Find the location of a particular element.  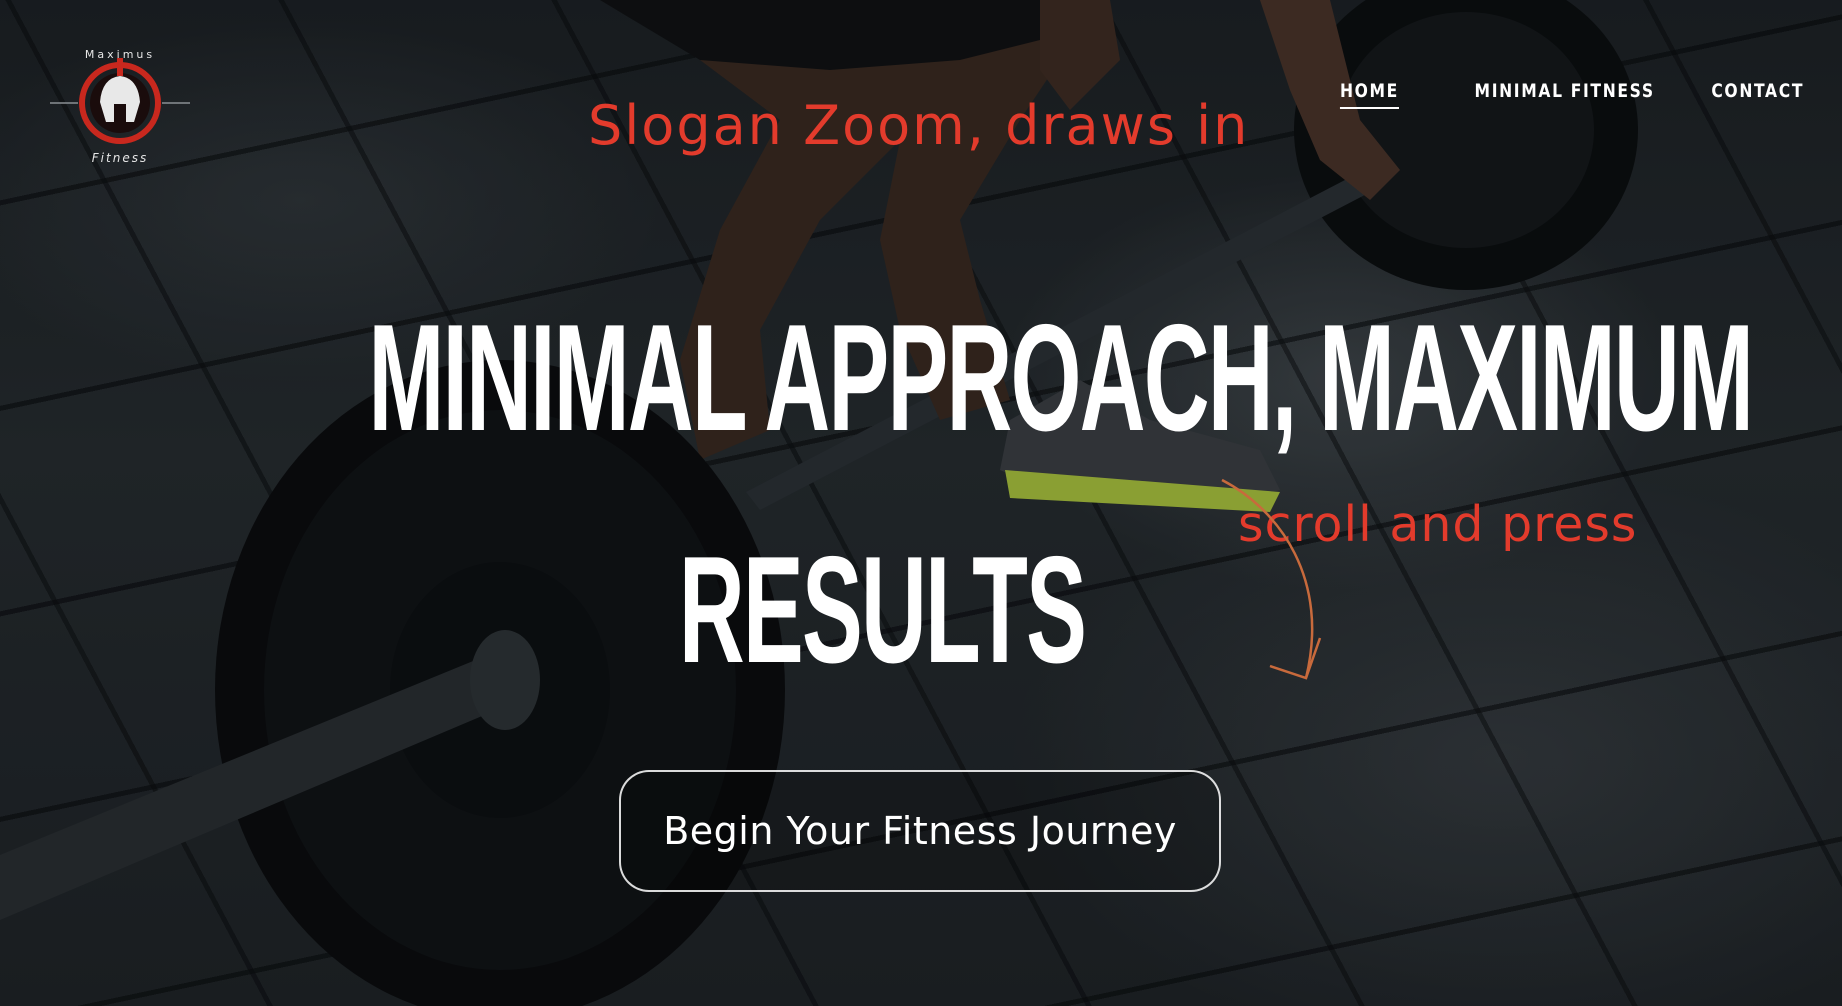

nav-link-minimal-fitness: MINIMAL FITNESS is located at coordinates (1565, 94).